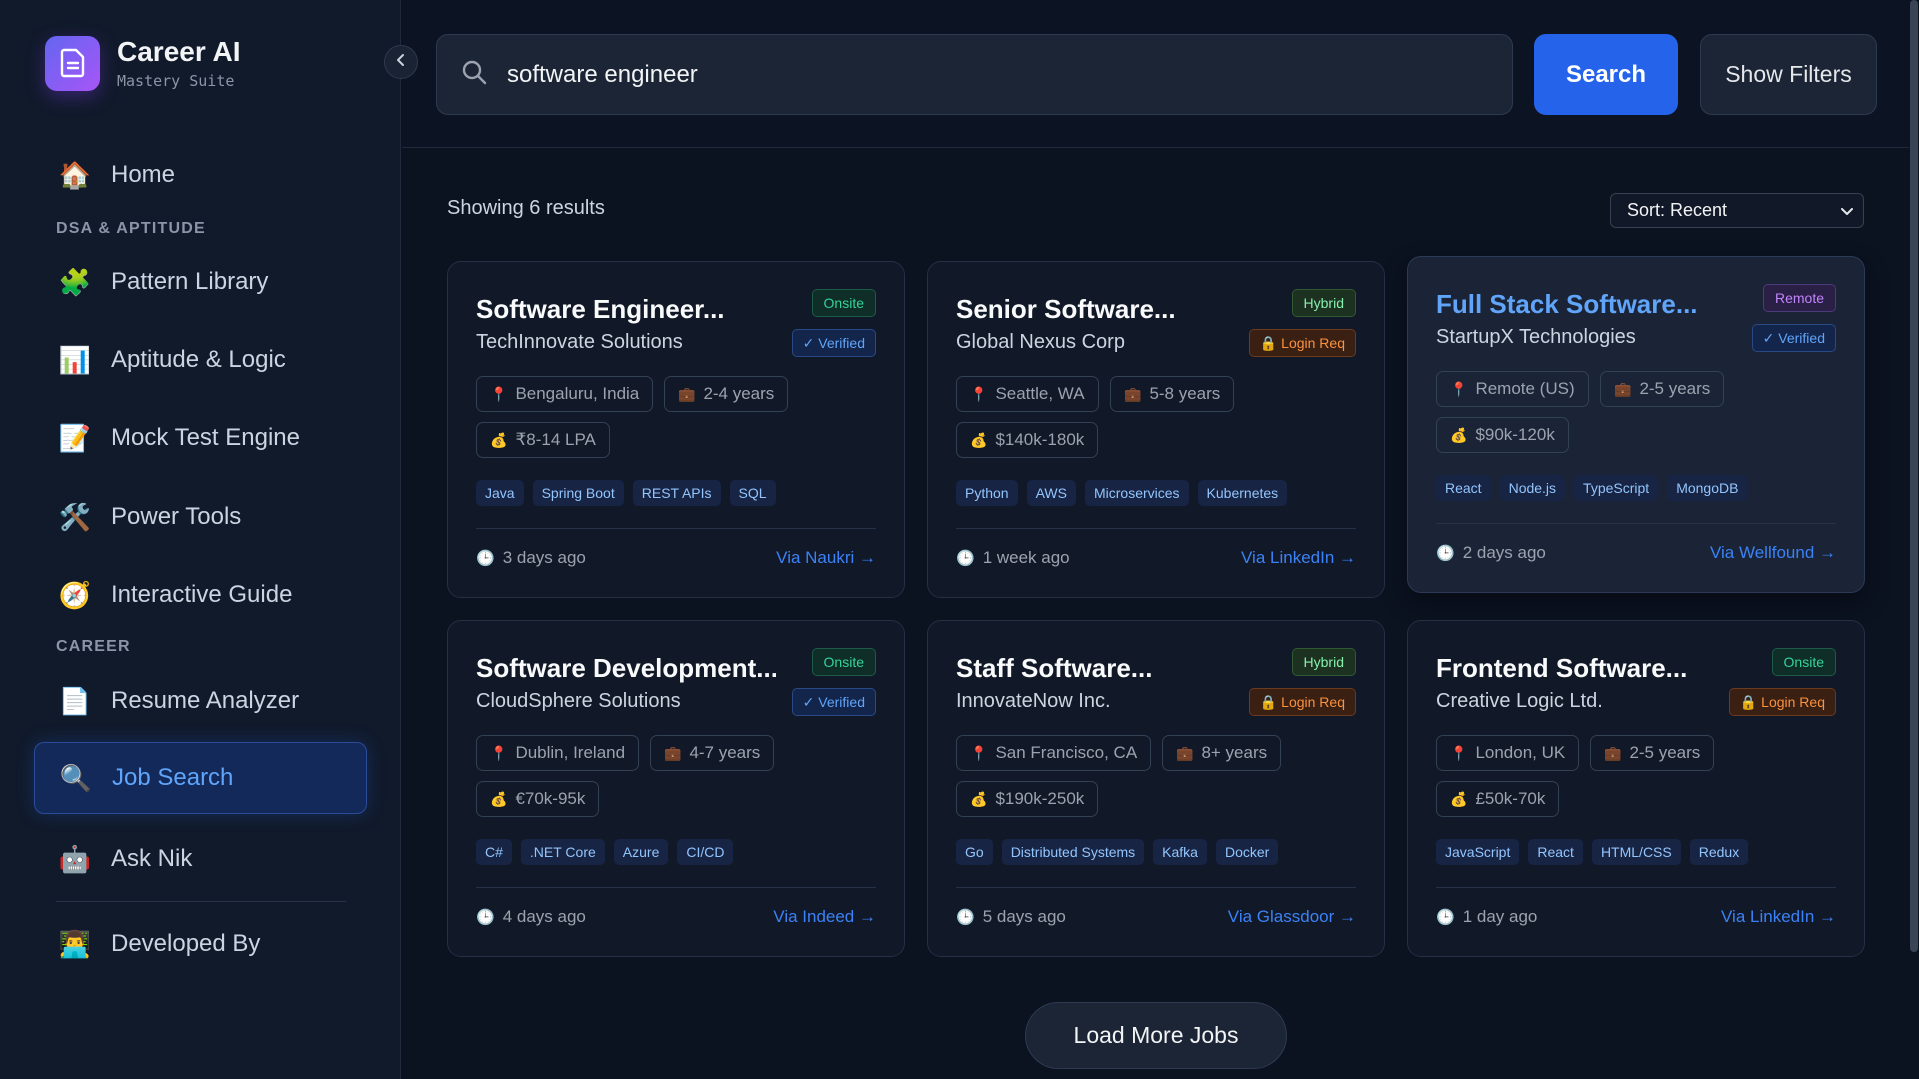  I want to click on brand-title: Career AI, so click(179, 51).